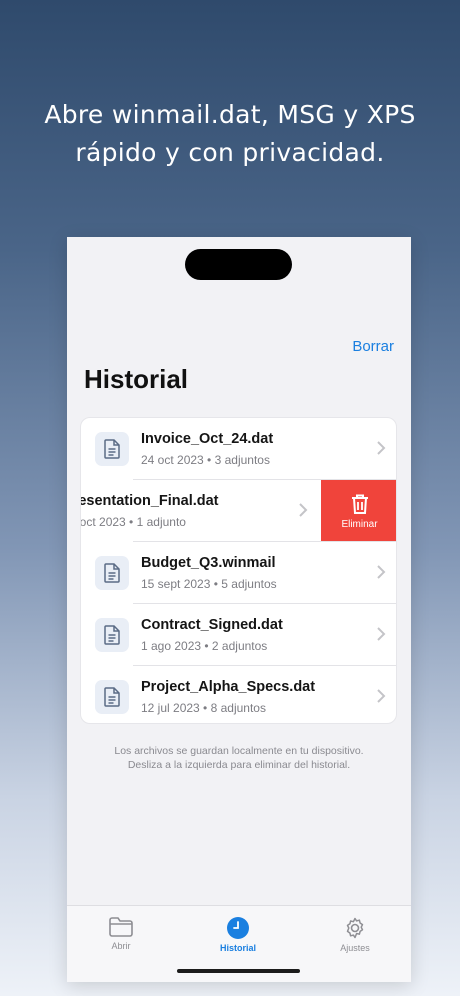 The height and width of the screenshot is (996, 460). Describe the element at coordinates (209, 584) in the screenshot. I see `file-meta: 15 sept 2023 • 5 adjuntos` at that location.